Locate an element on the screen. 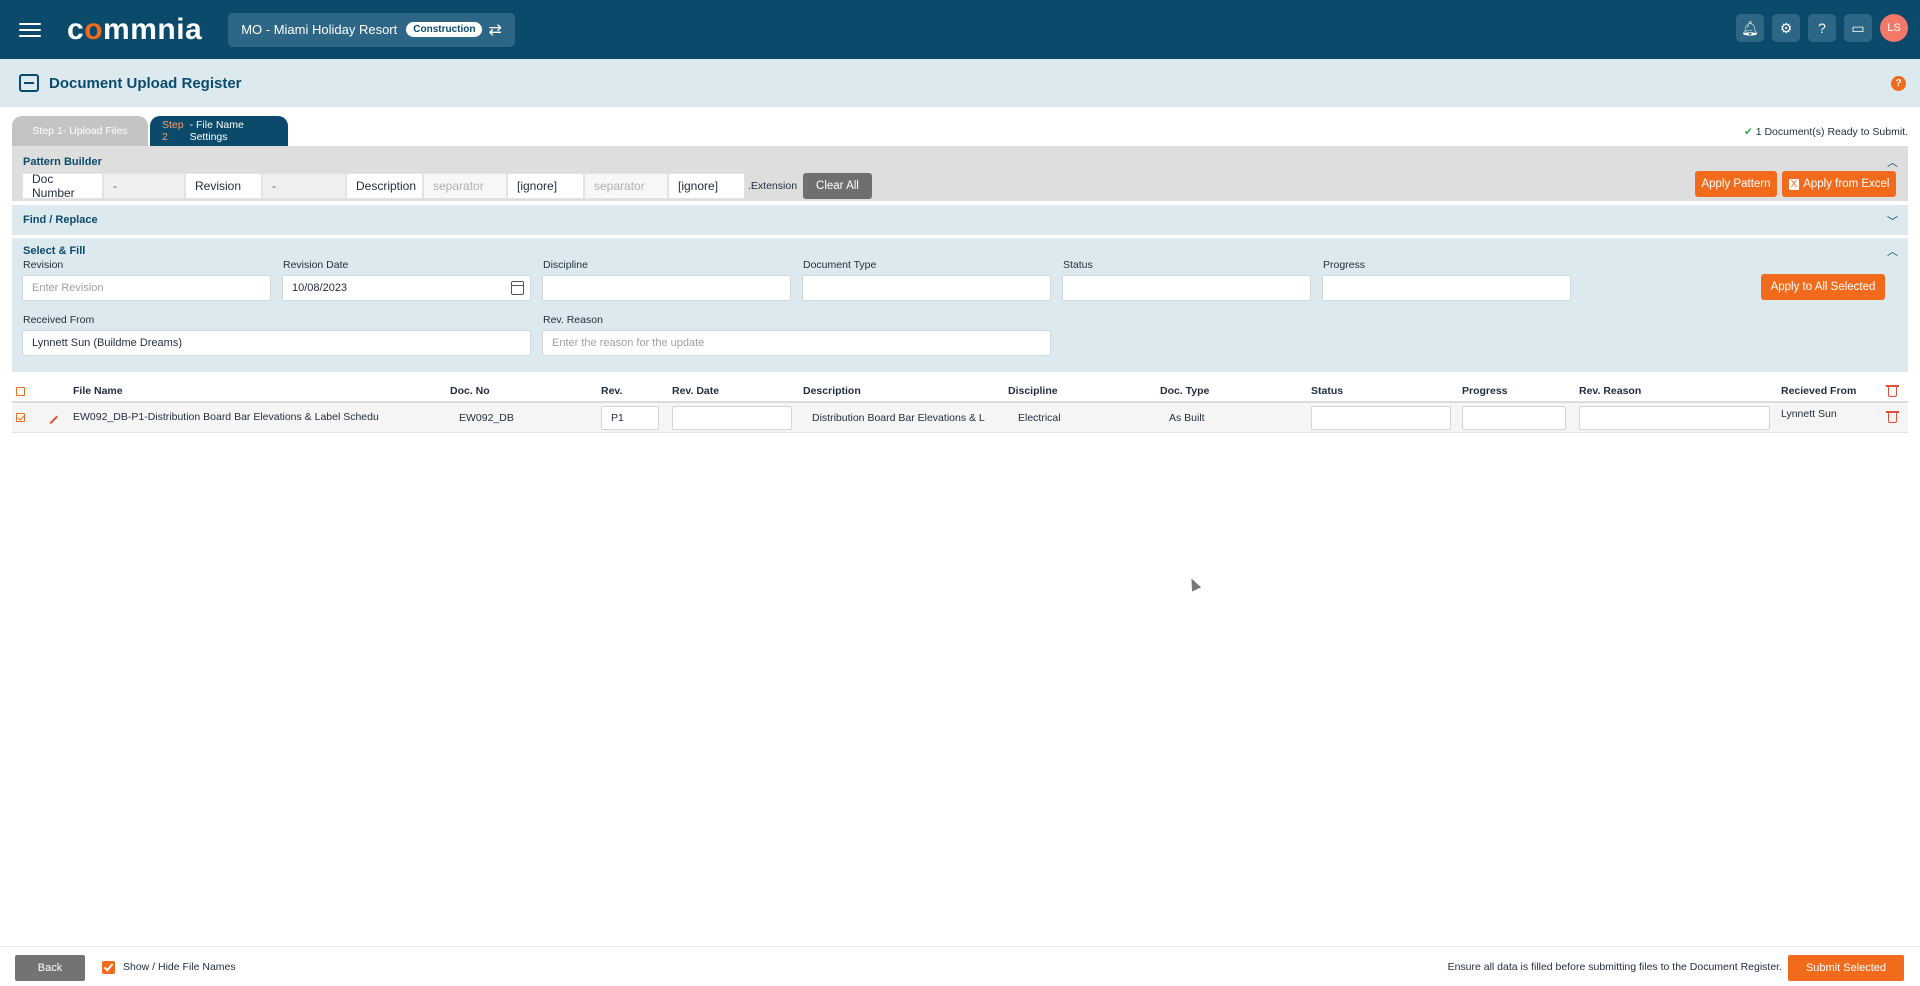  project-selector: MO - Miami Holiday Resort Construction ⇄ is located at coordinates (371, 29).